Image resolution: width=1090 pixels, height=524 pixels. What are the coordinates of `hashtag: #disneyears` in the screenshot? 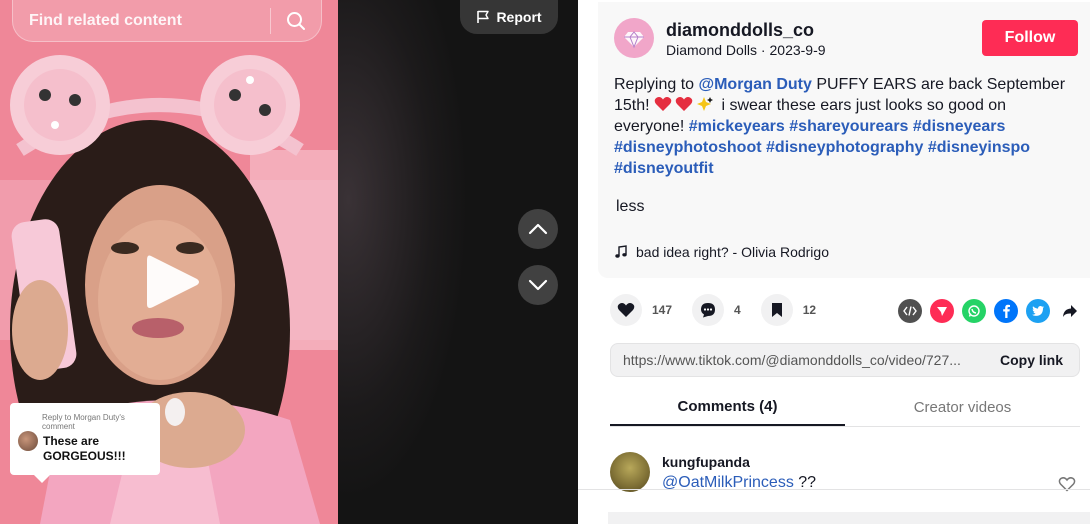 It's located at (959, 126).